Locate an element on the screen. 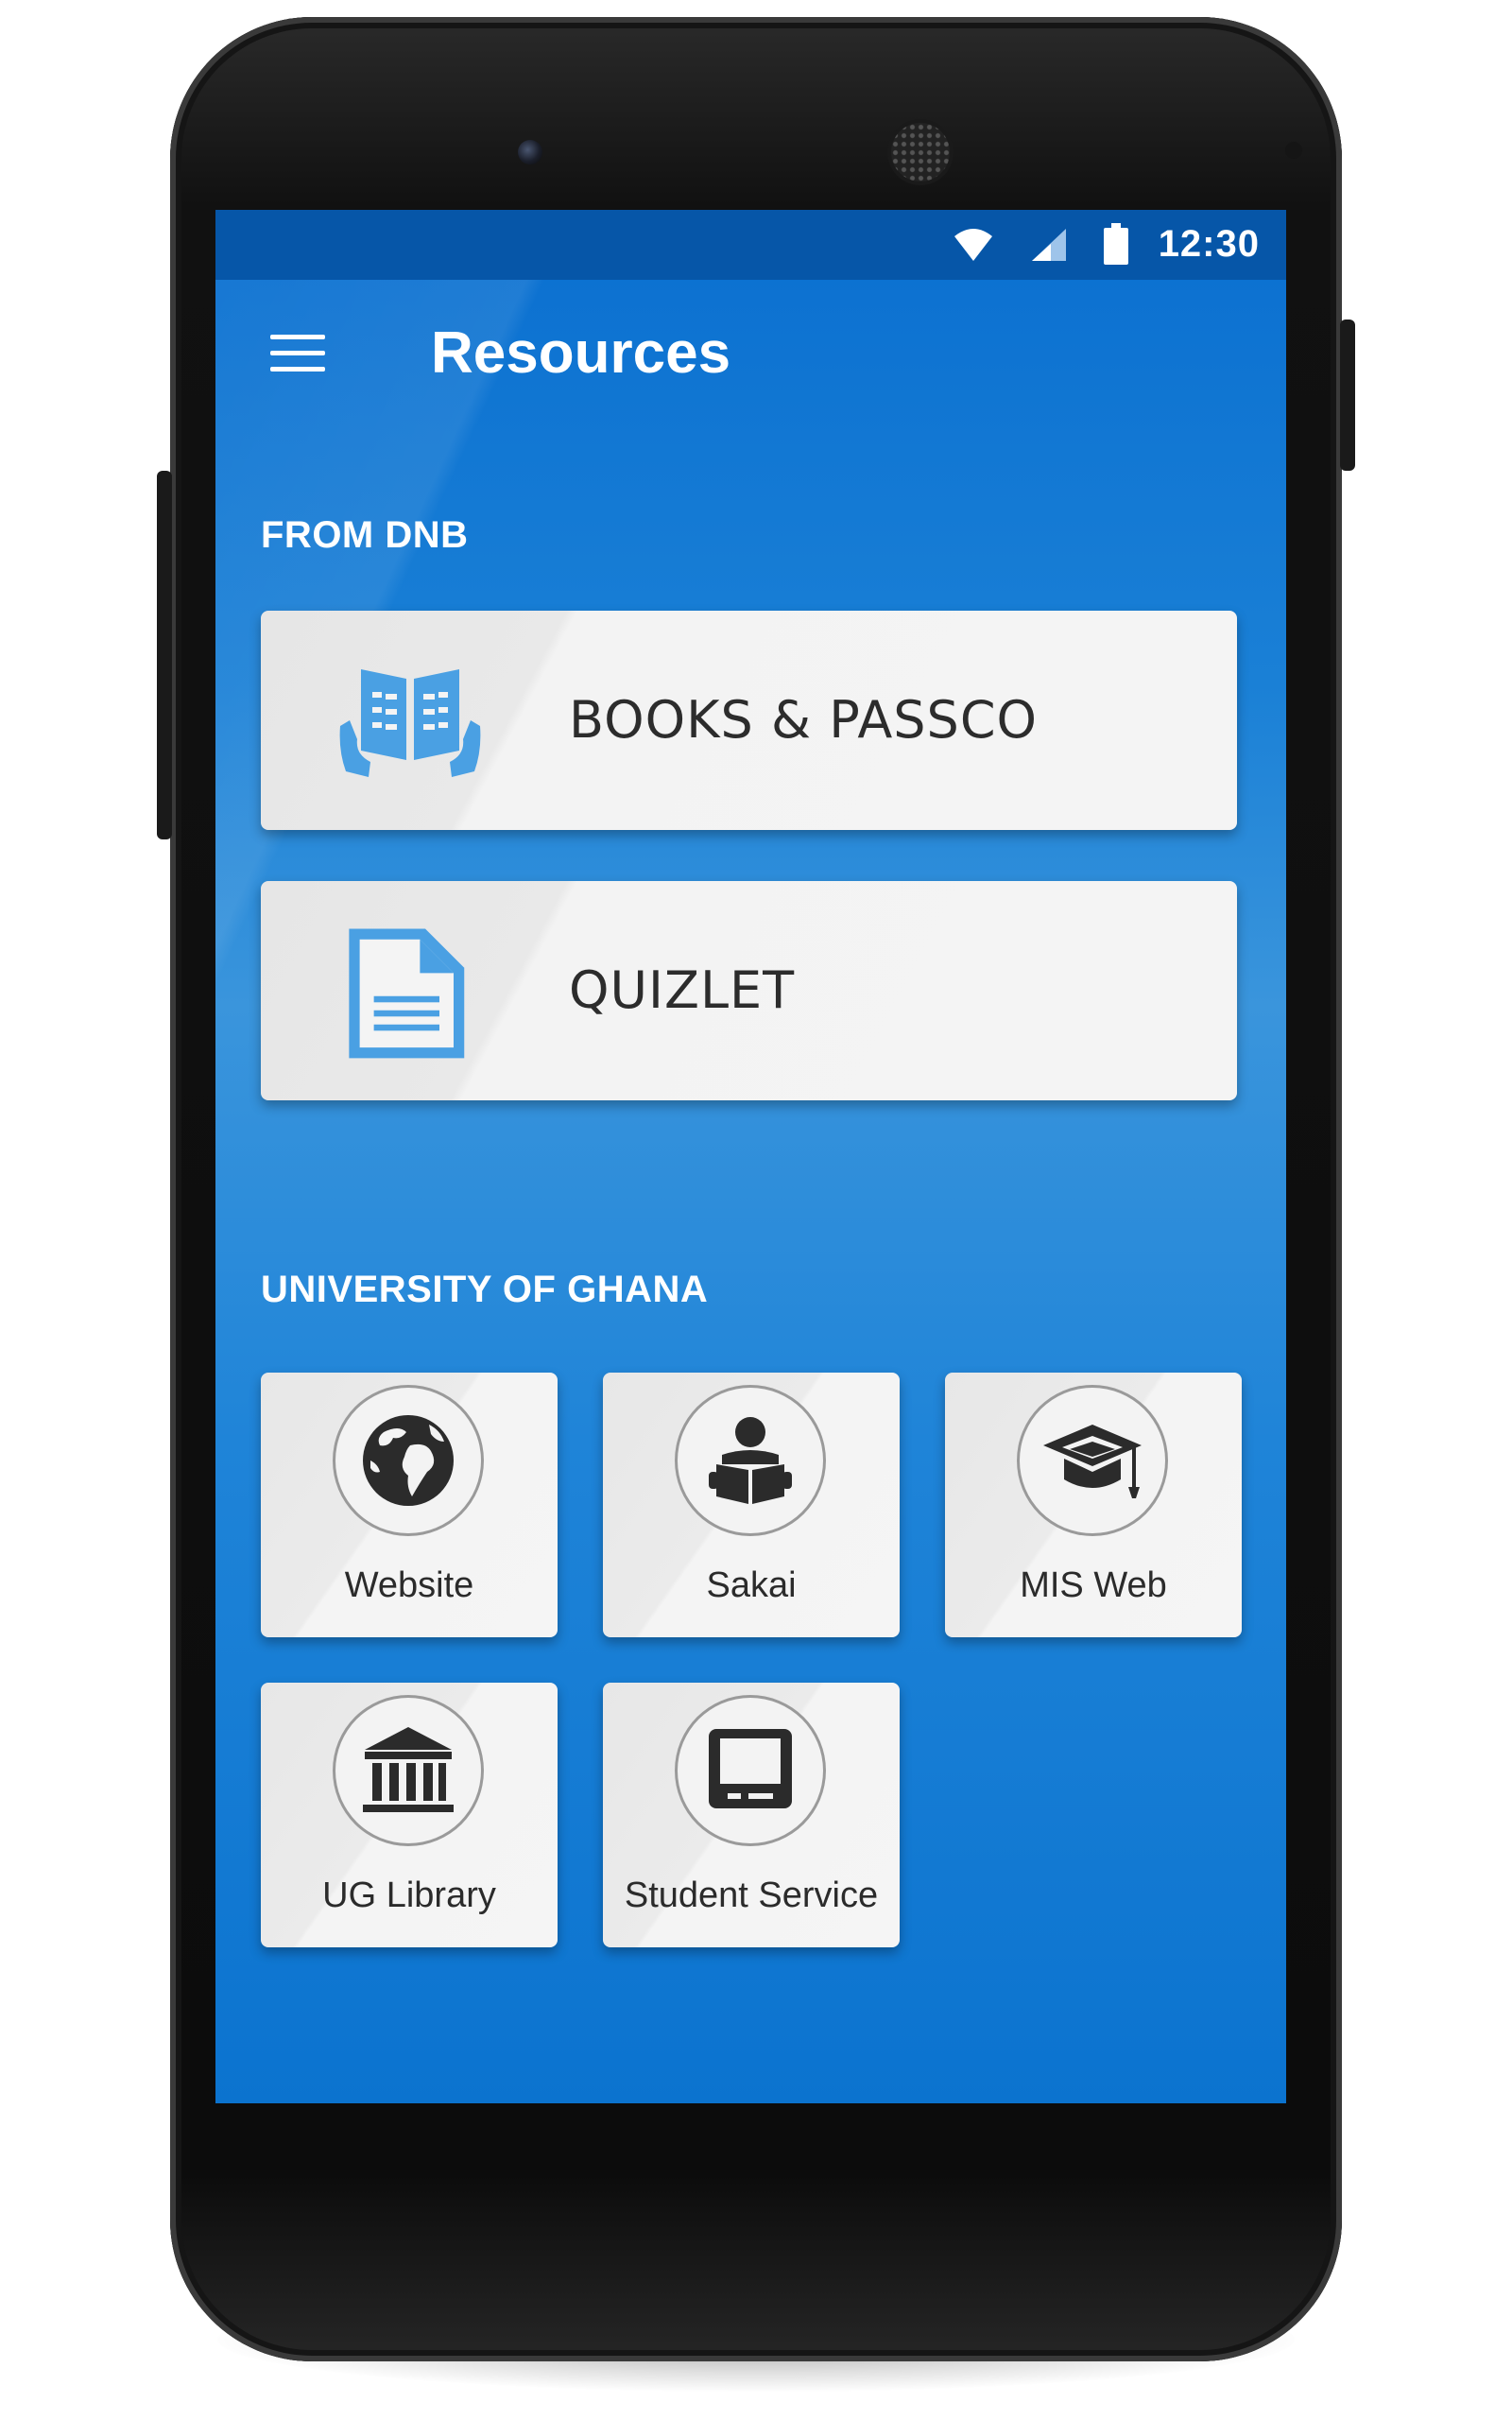  website-badge is located at coordinates (408, 1460).